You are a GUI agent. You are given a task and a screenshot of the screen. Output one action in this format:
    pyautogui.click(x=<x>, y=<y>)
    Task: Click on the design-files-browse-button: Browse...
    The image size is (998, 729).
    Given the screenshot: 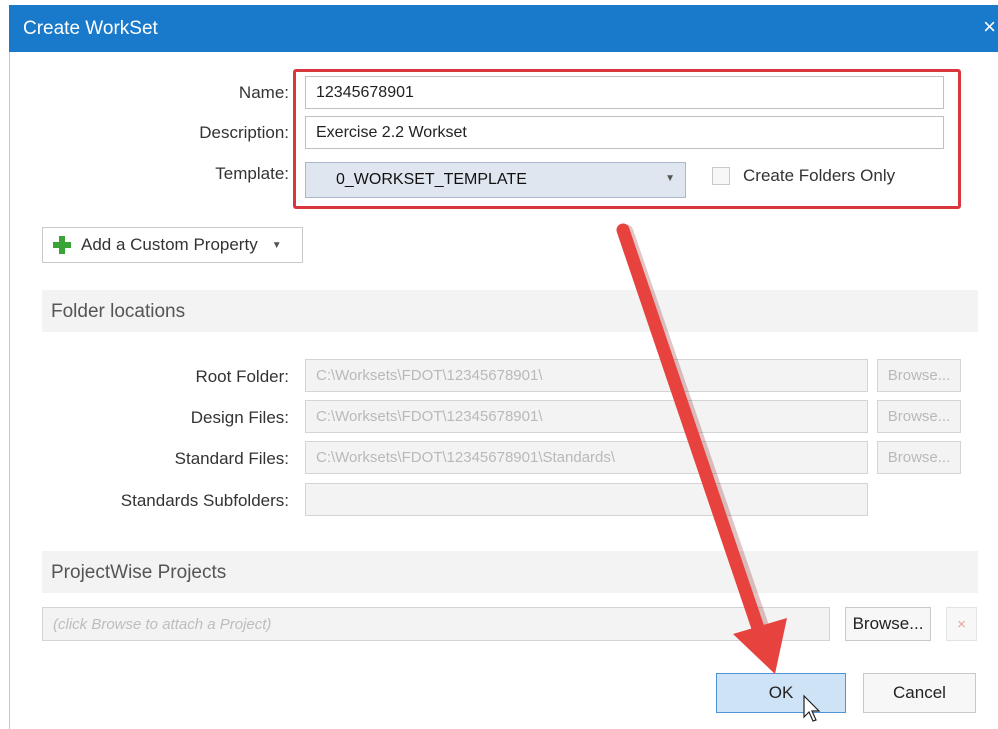 What is the action you would take?
    pyautogui.click(x=919, y=416)
    